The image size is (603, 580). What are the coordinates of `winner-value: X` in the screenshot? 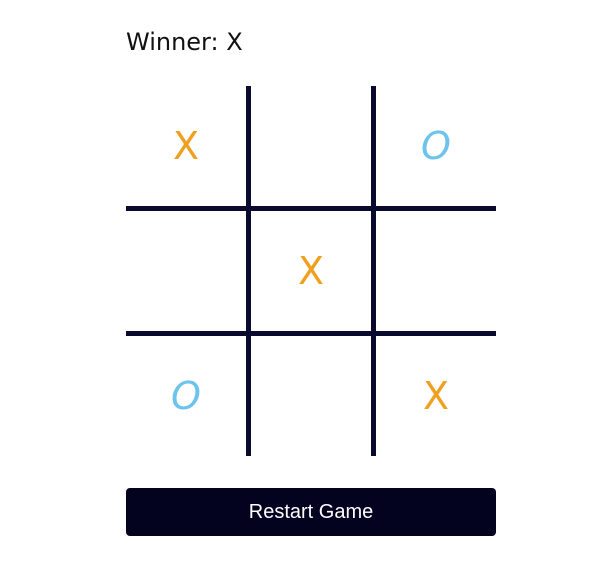 It's located at (234, 42).